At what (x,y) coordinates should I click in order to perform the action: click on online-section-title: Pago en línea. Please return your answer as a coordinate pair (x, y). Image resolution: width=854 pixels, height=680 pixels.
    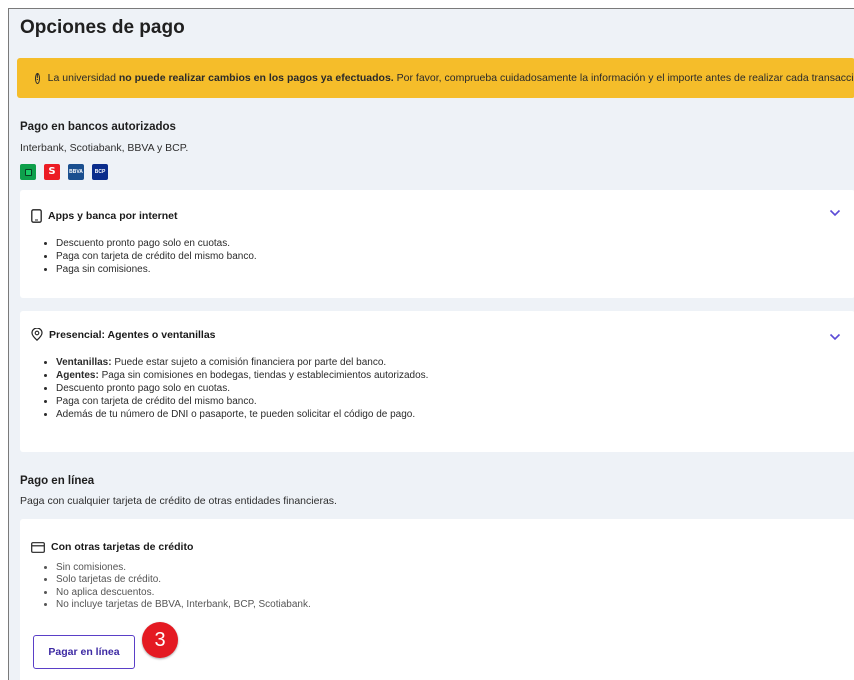
    Looking at the image, I should click on (57, 481).